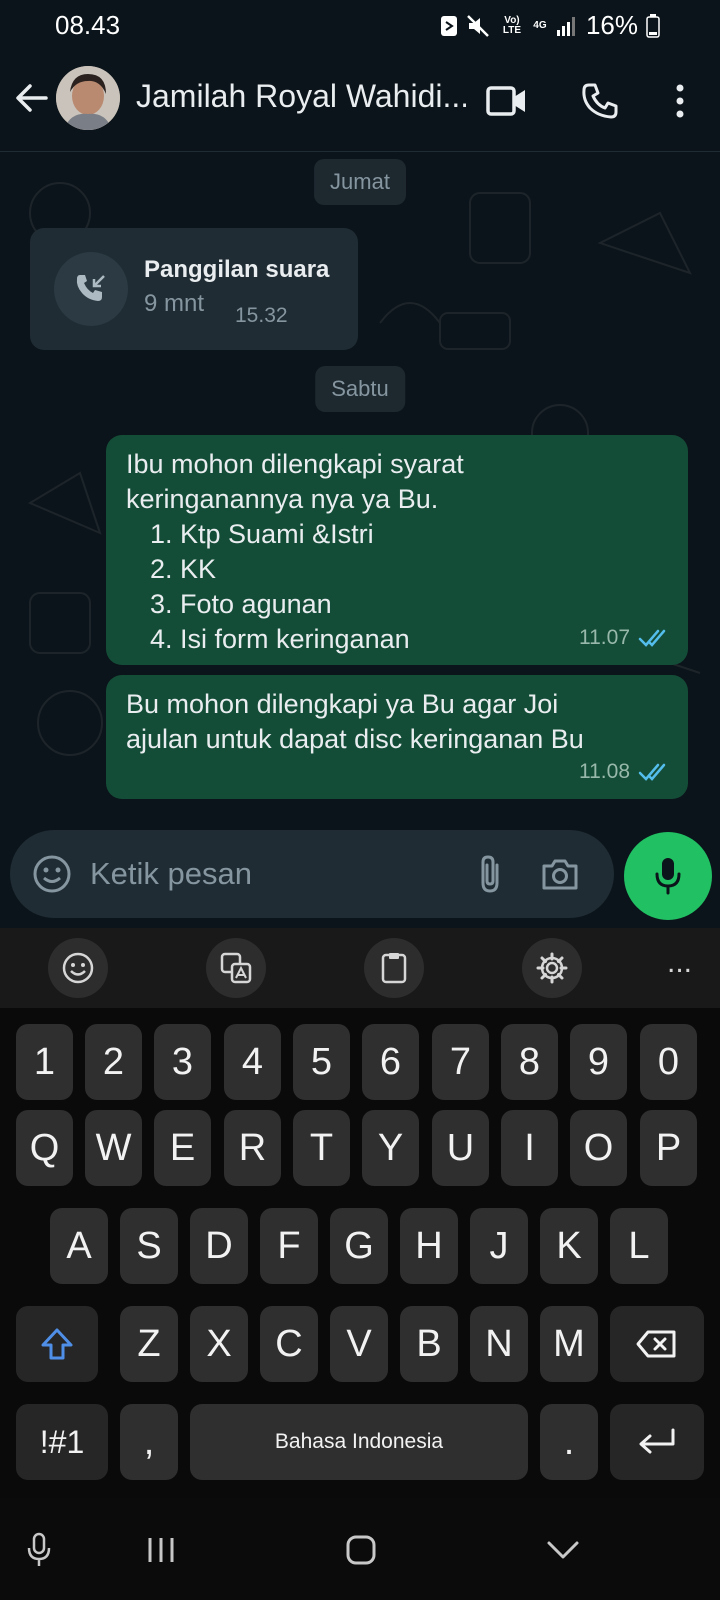  What do you see at coordinates (219, 1246) in the screenshot?
I see `key-d: D` at bounding box center [219, 1246].